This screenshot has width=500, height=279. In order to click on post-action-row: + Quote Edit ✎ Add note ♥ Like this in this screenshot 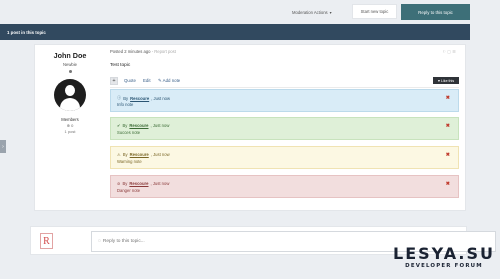, I will do `click(284, 81)`.